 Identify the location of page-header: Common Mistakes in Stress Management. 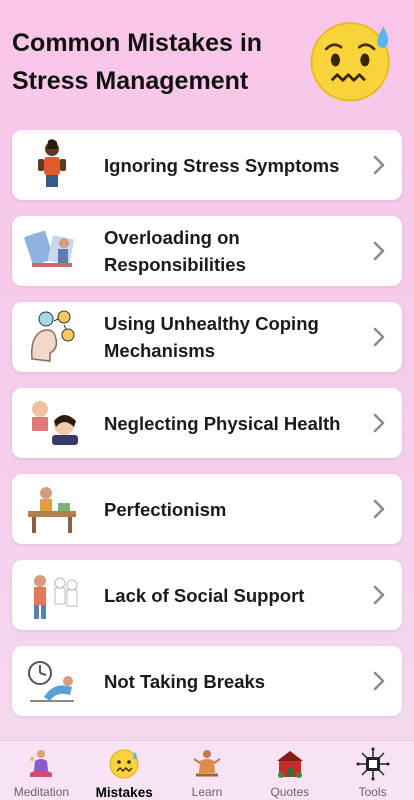
(207, 59).